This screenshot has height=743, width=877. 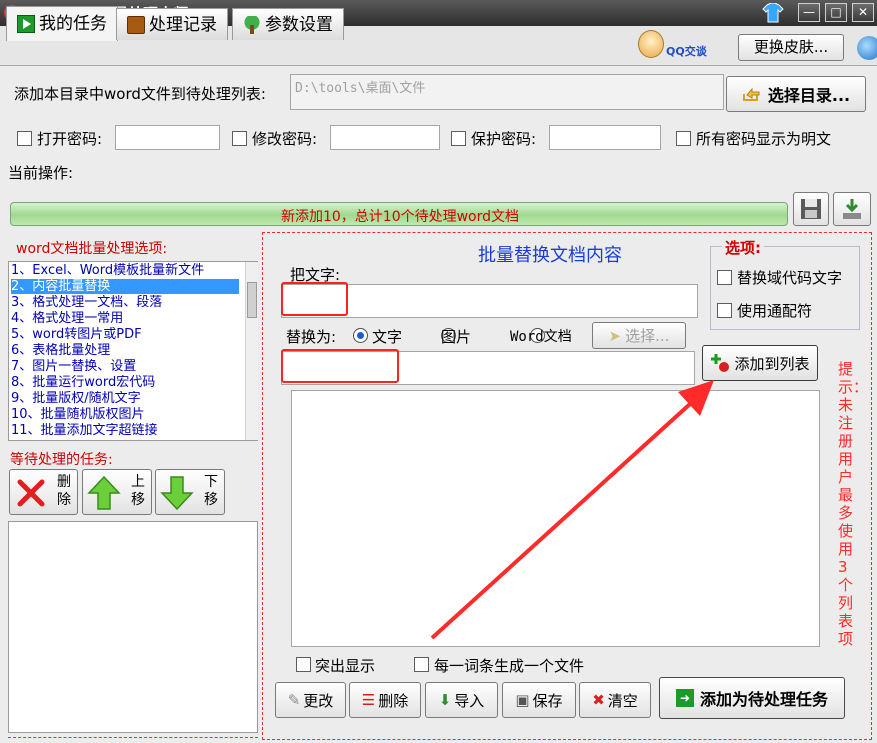 I want to click on registration-hint: 提示：未注册用户最多使用3个列表项, so click(x=853, y=504).